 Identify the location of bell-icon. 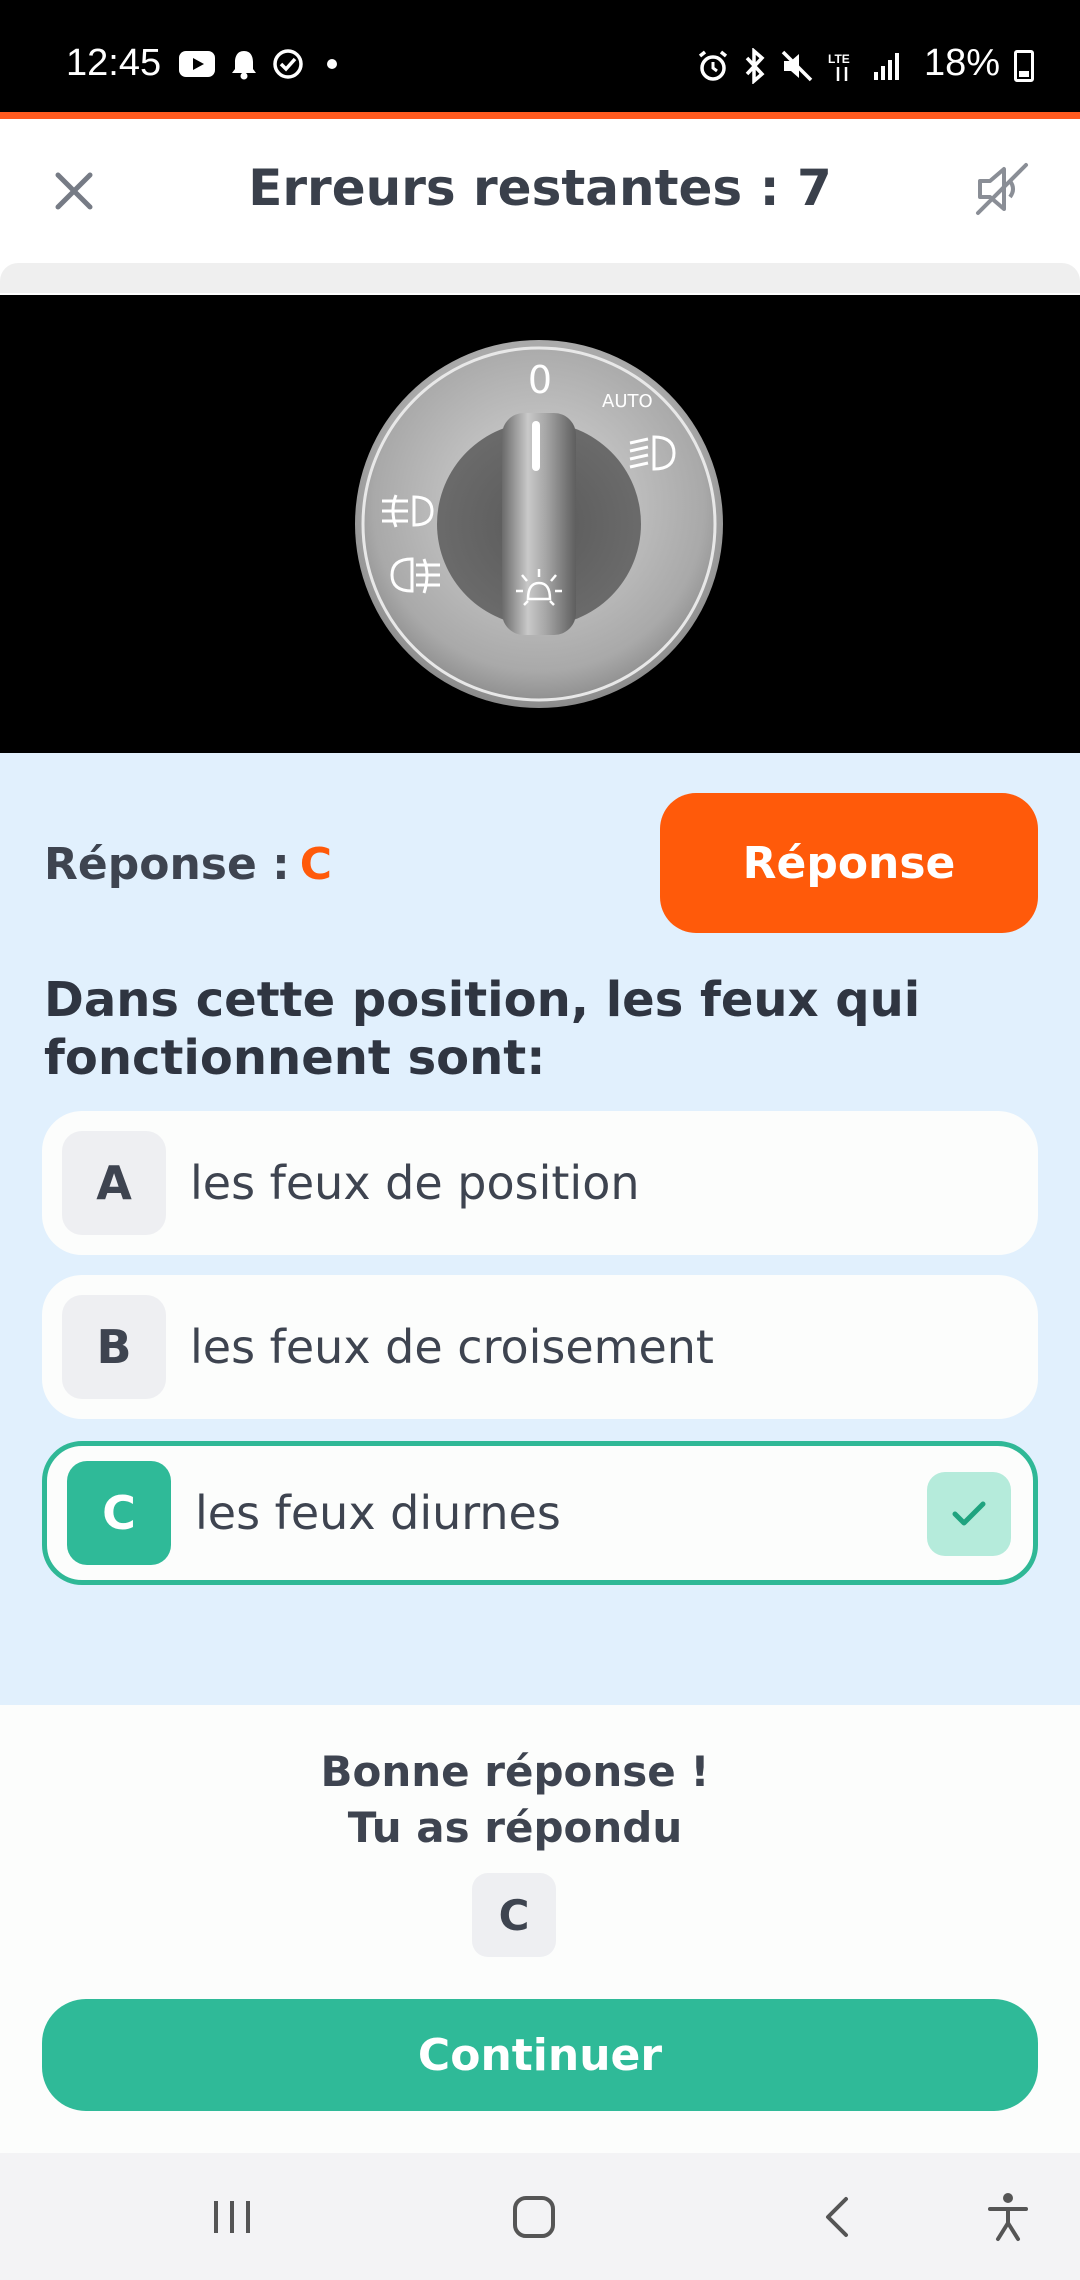
(244, 65).